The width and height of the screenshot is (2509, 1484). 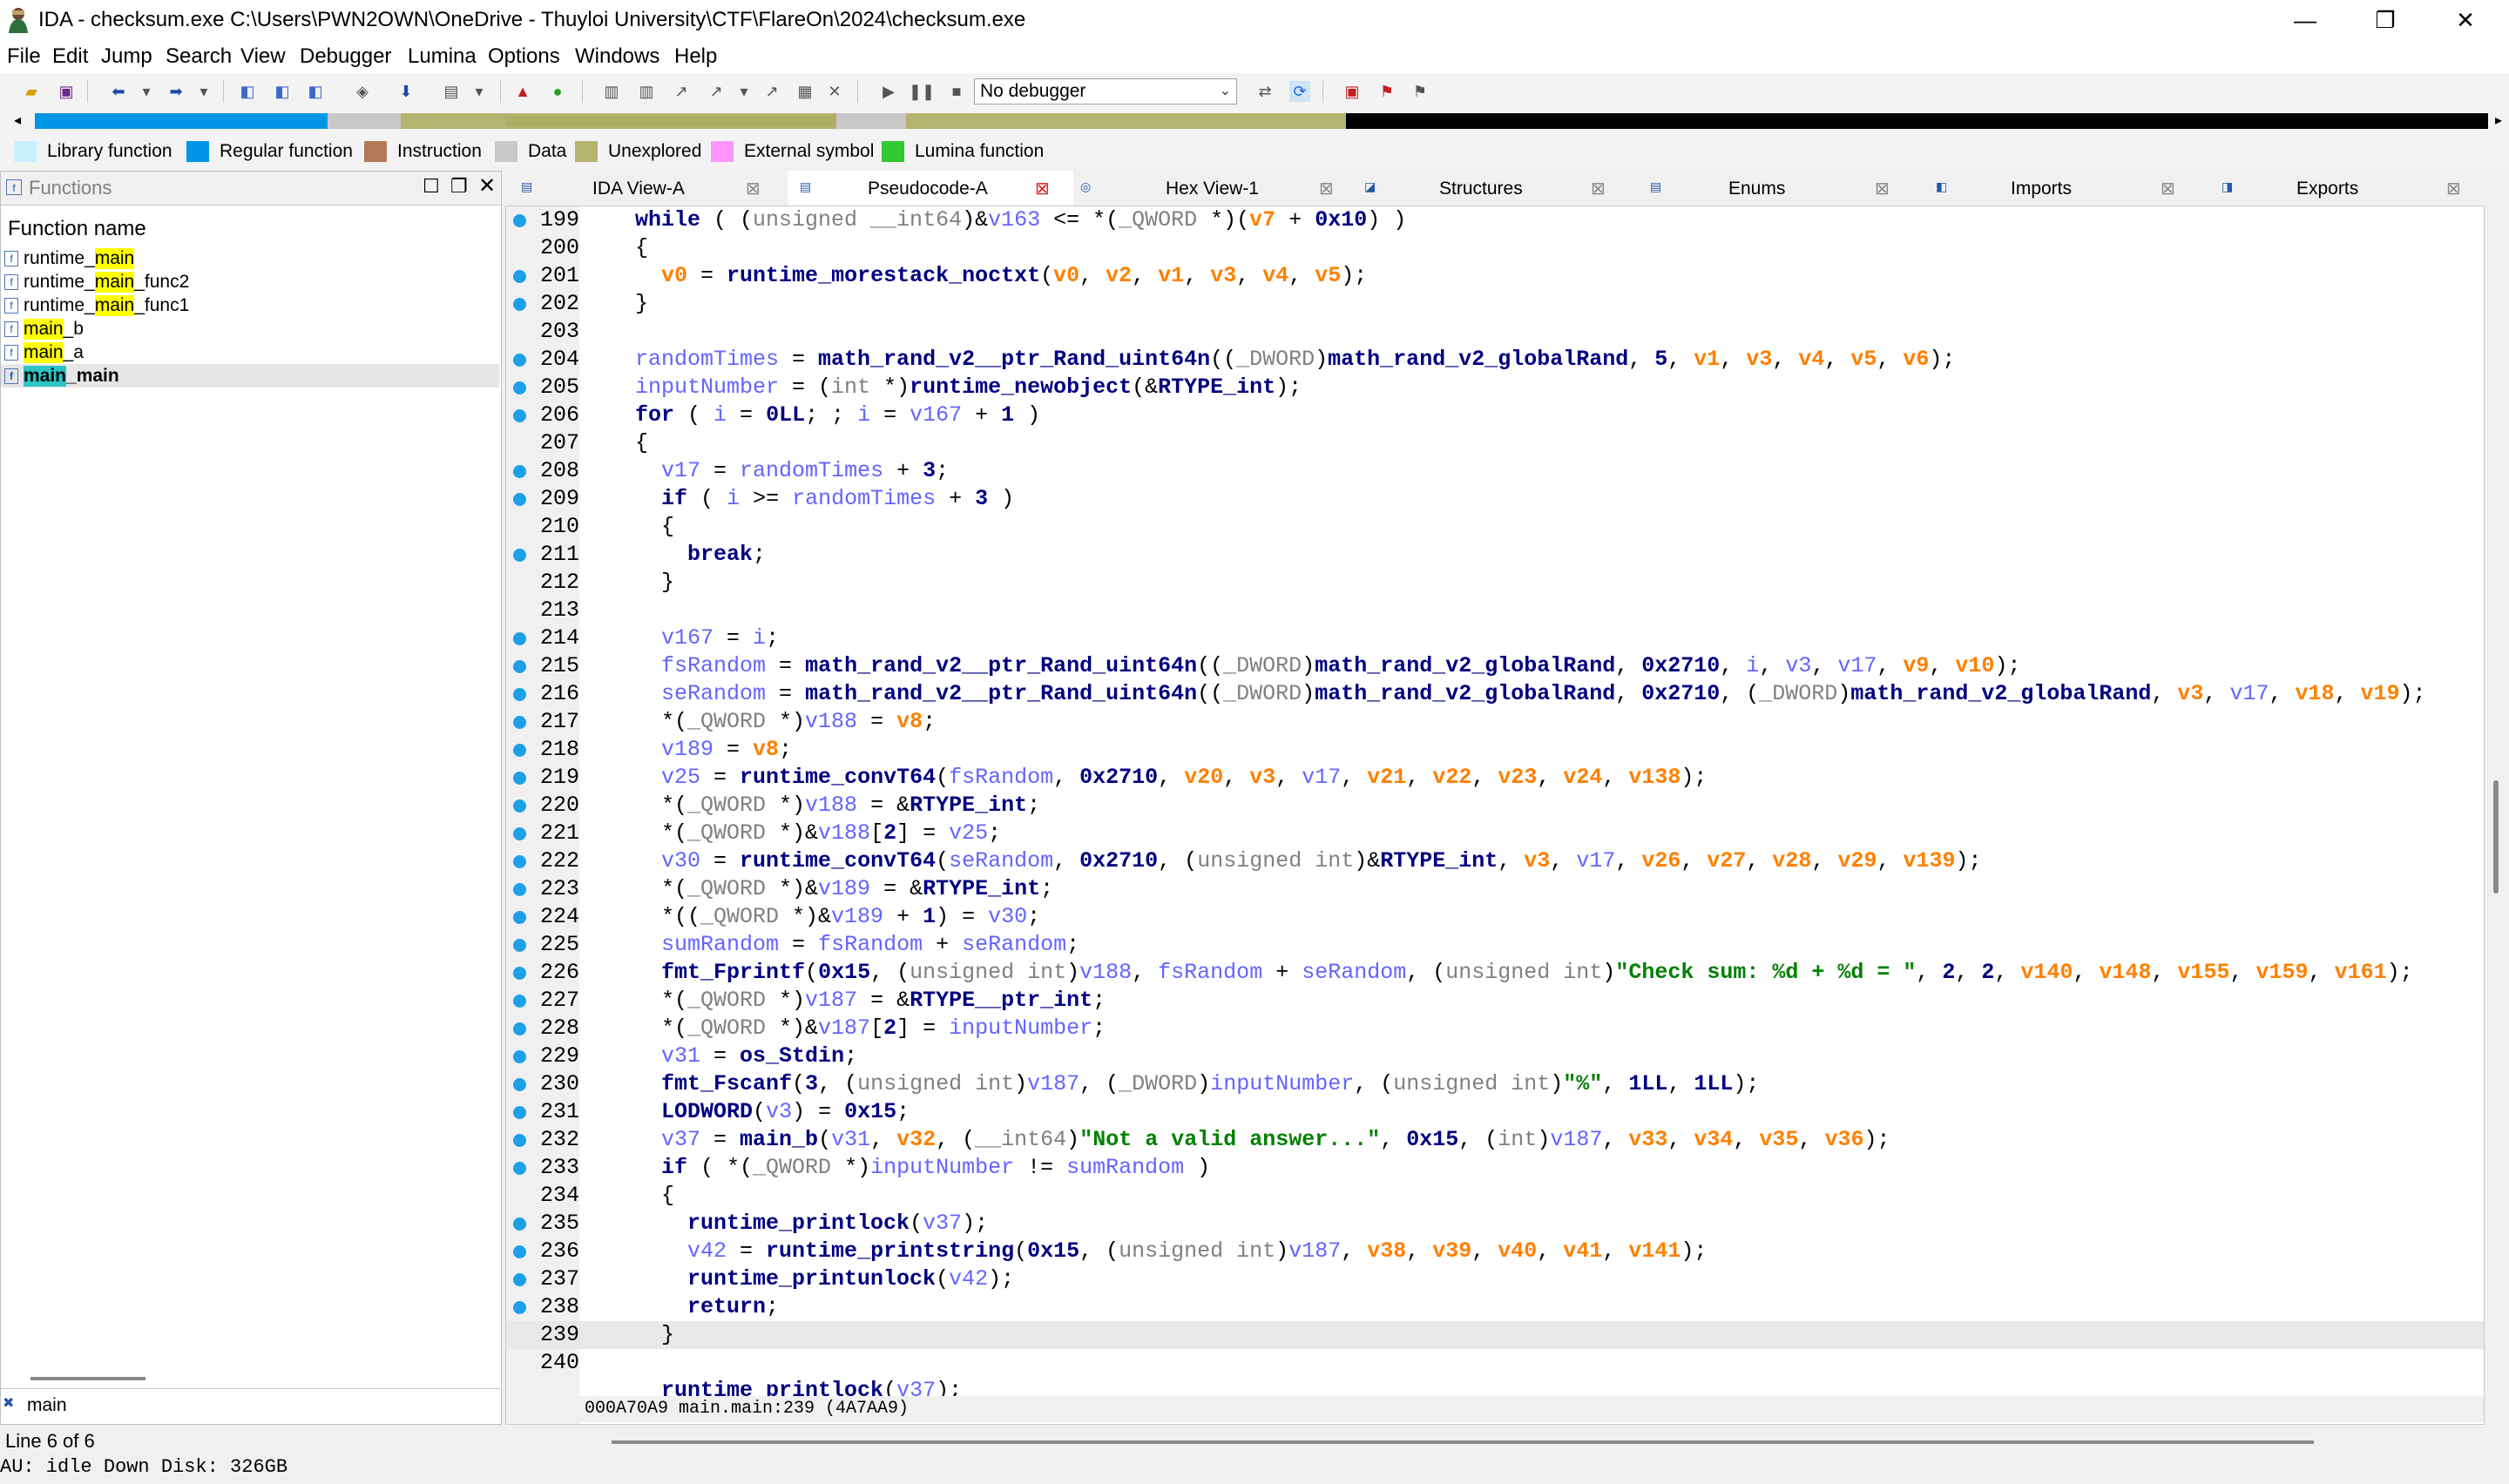 I want to click on sync-icon: ⟳, so click(x=1299, y=91).